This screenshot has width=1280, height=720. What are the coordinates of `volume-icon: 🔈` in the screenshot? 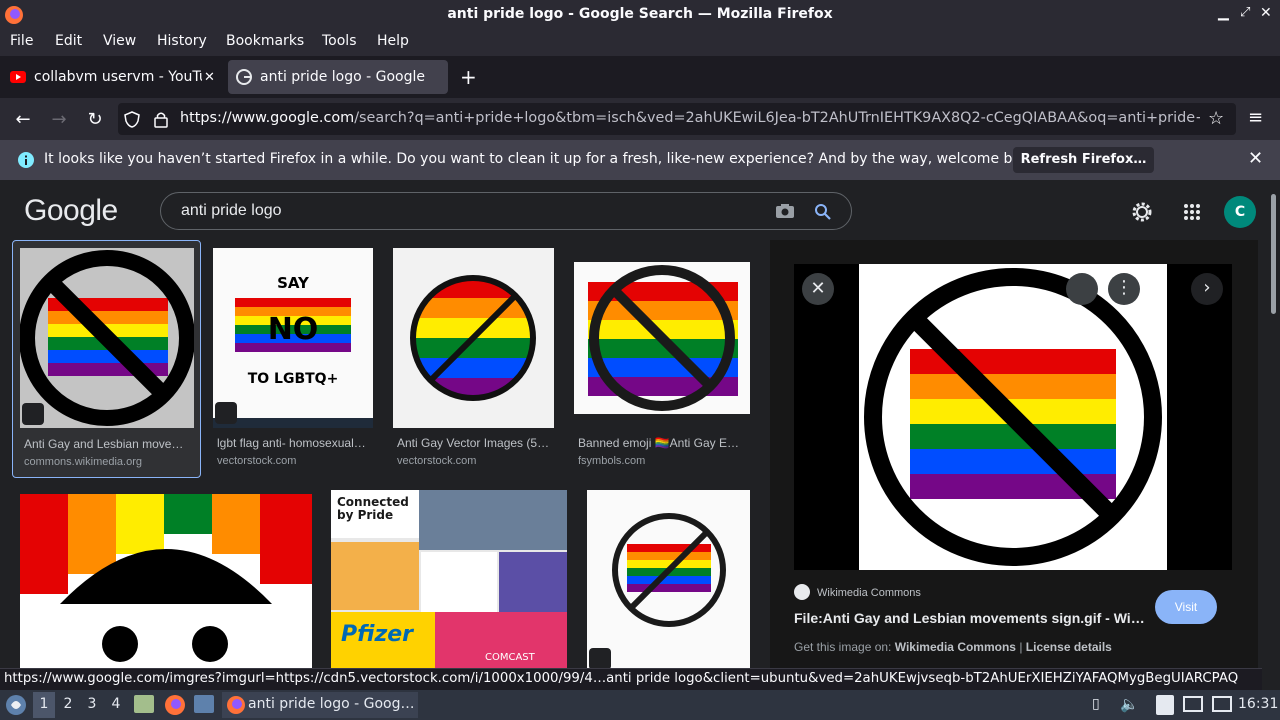 It's located at (1129, 704).